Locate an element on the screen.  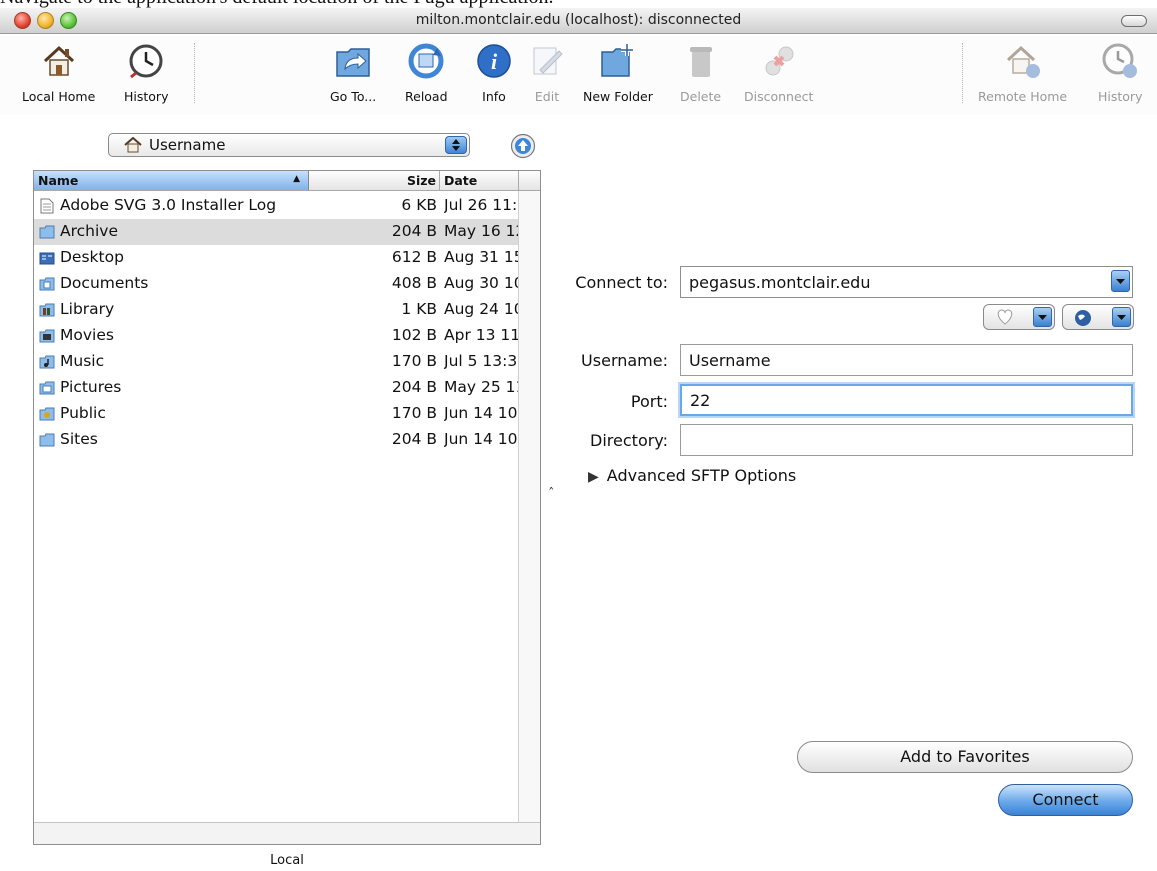
file-date: Jun 14 10:50 is located at coordinates (481, 439).